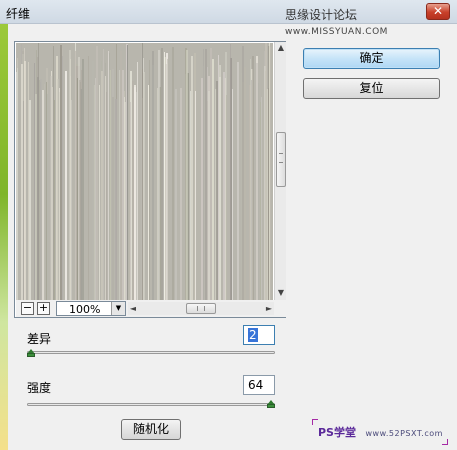 The width and height of the screenshot is (457, 450). What do you see at coordinates (259, 335) in the screenshot?
I see `variance-field: 2` at bounding box center [259, 335].